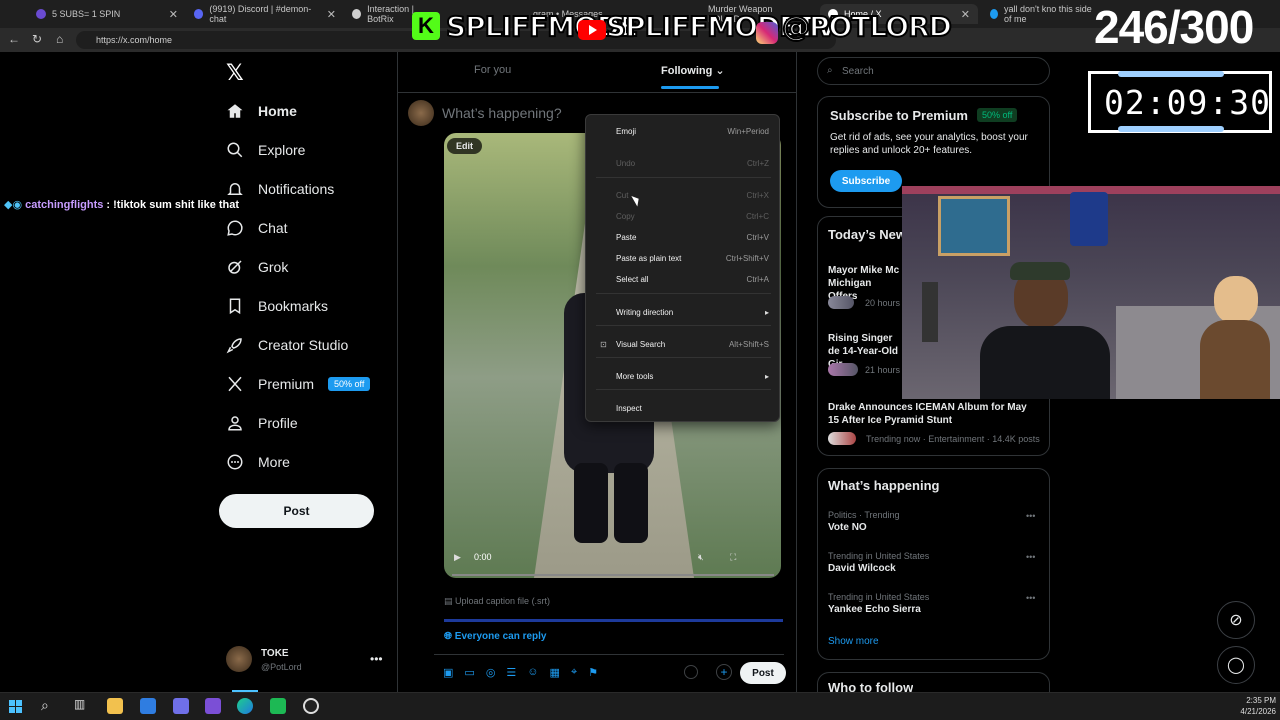 This screenshot has height=720, width=1280. Describe the element at coordinates (265, 150) in the screenshot. I see `nav-item-explore: Explore` at that location.